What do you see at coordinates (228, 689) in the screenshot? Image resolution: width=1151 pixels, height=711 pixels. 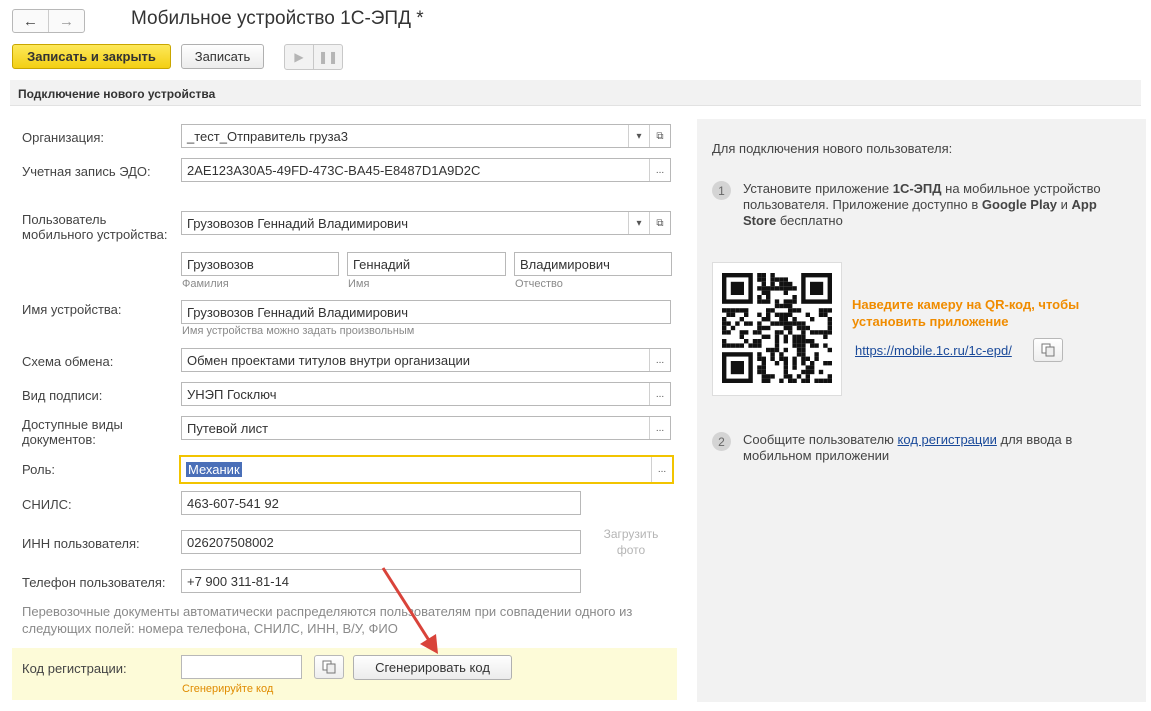 I see `reg-code-hint: Сгенерируйте код` at bounding box center [228, 689].